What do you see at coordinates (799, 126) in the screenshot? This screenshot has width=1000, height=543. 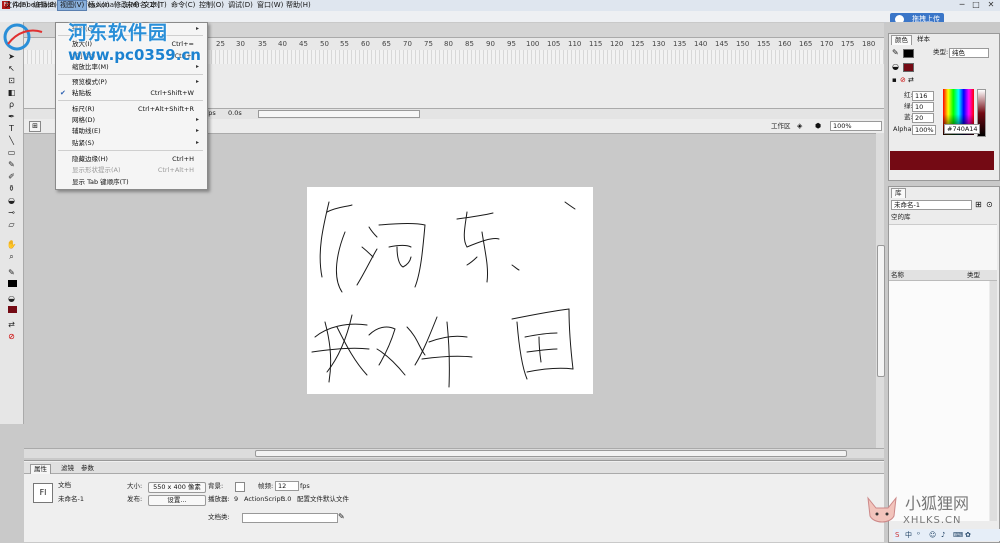 I see `edit-symbol-icon: ◈` at bounding box center [799, 126].